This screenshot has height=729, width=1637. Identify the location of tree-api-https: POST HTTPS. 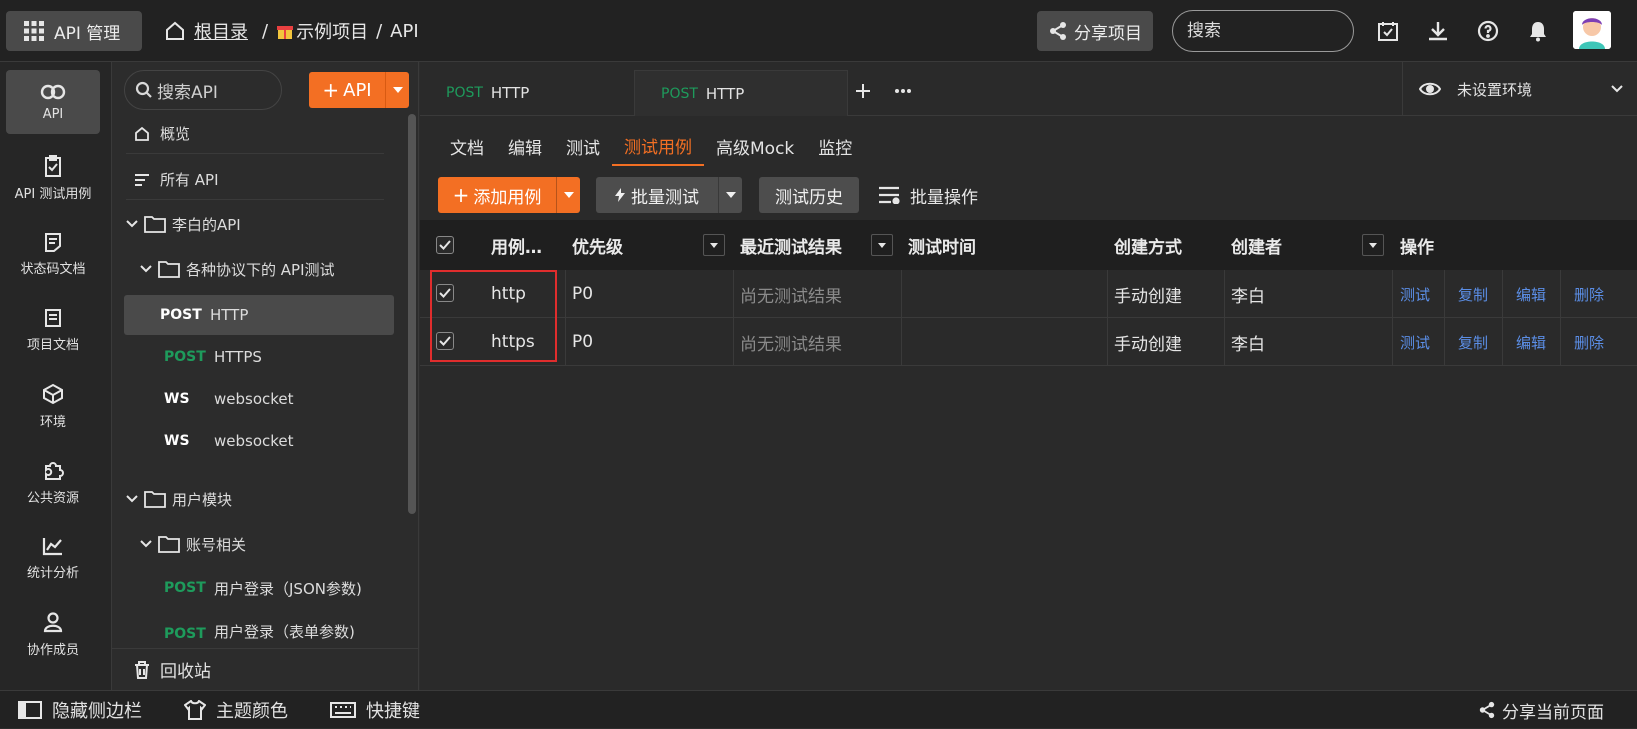
(255, 357).